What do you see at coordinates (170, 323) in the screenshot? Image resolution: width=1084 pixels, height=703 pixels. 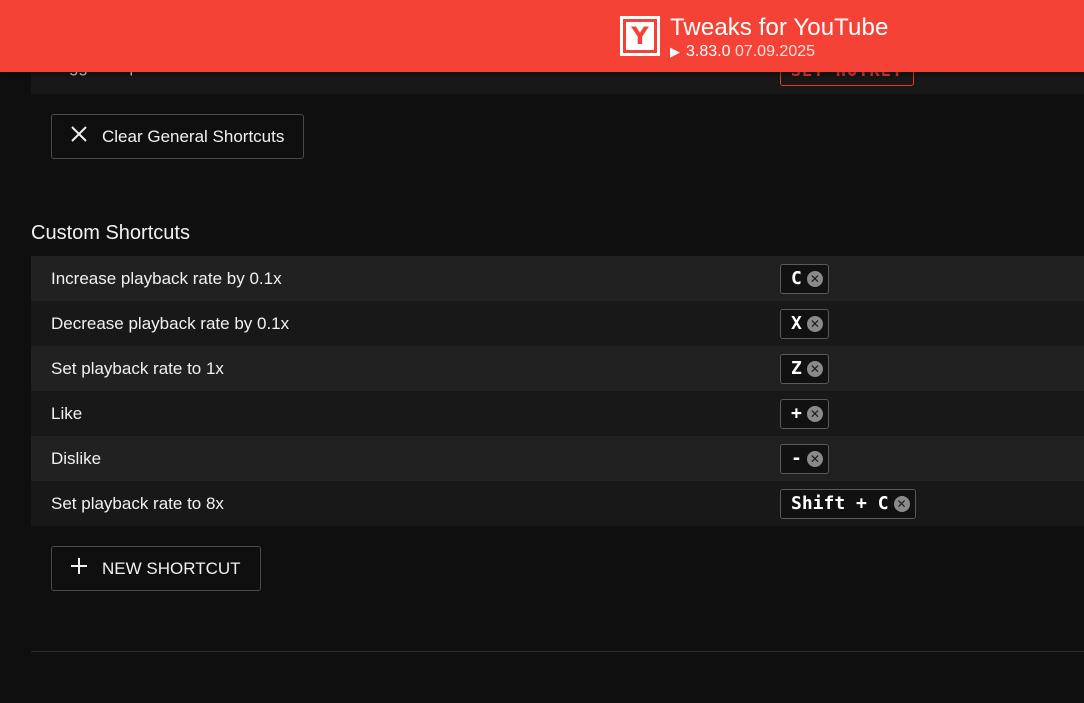 I see `shortcut-label: Decrease playback rate by 0.1x` at bounding box center [170, 323].